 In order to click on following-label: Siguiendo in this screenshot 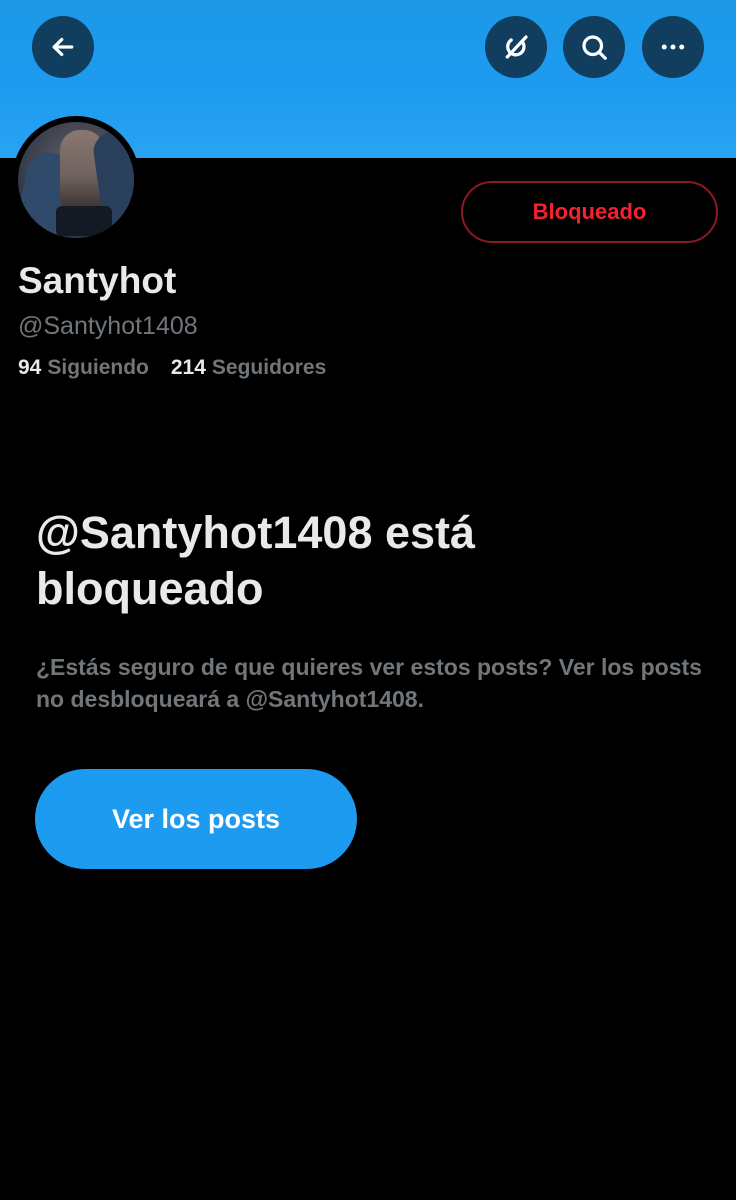, I will do `click(98, 367)`.